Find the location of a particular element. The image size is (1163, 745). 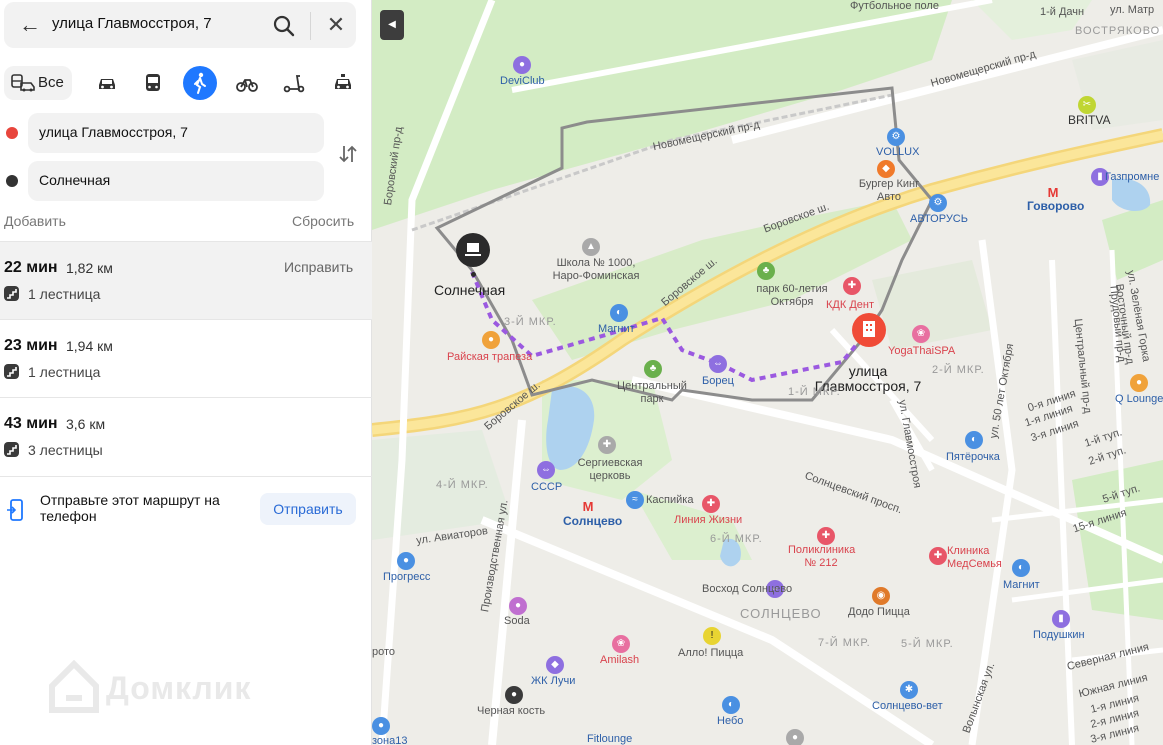

route-option: 23 мин 1,94 км 1 лестница is located at coordinates (186, 358).